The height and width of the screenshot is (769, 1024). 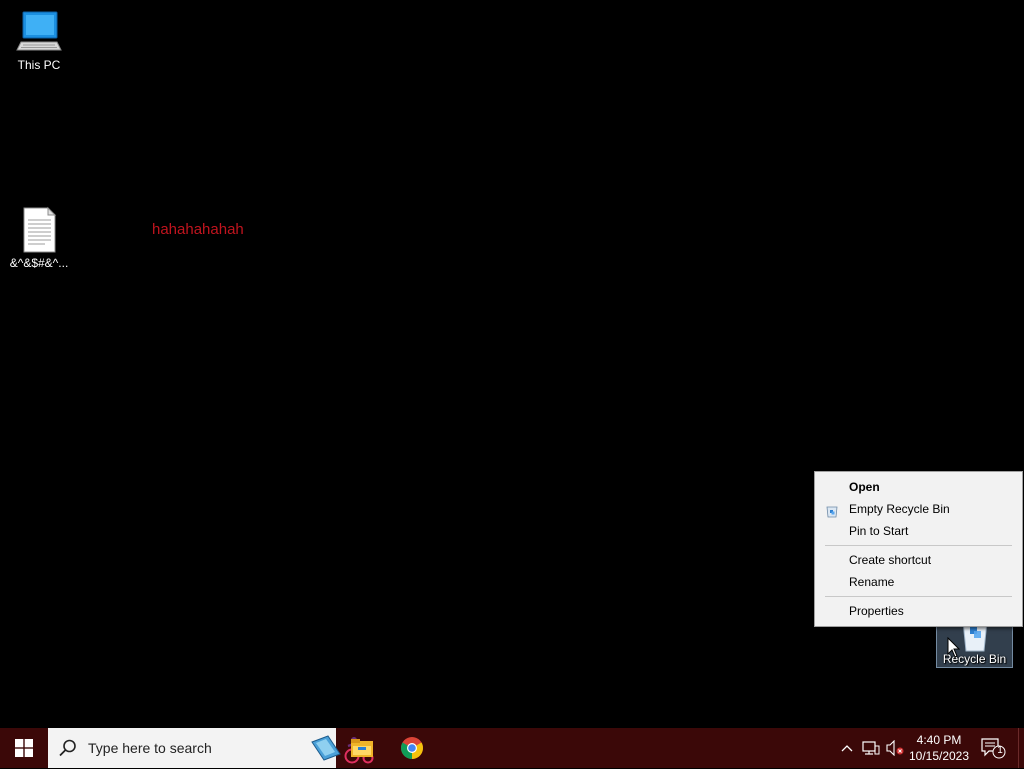 What do you see at coordinates (39, 65) in the screenshot?
I see `desktop-icon-label: This PC` at bounding box center [39, 65].